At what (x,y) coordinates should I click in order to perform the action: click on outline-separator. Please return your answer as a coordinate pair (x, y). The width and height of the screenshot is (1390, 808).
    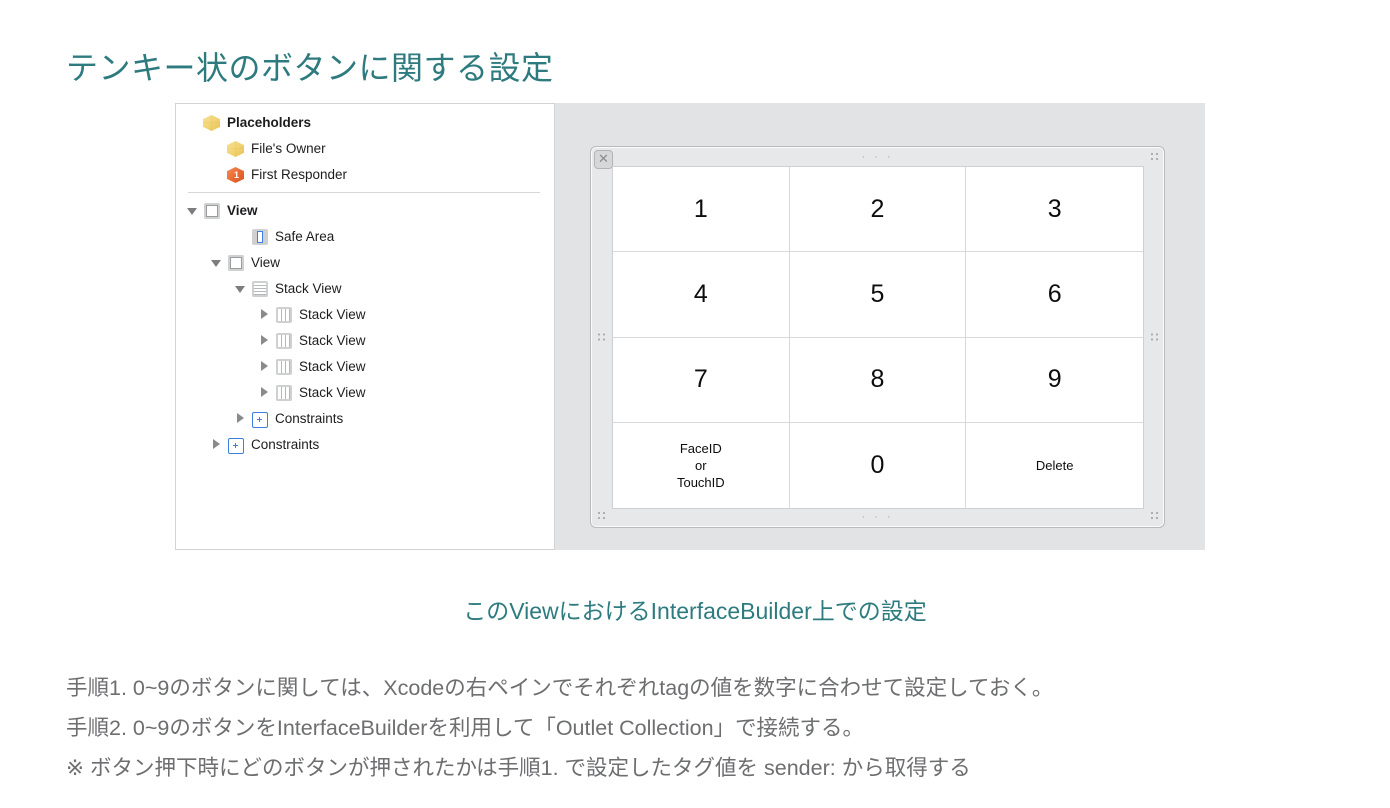
    Looking at the image, I should click on (364, 192).